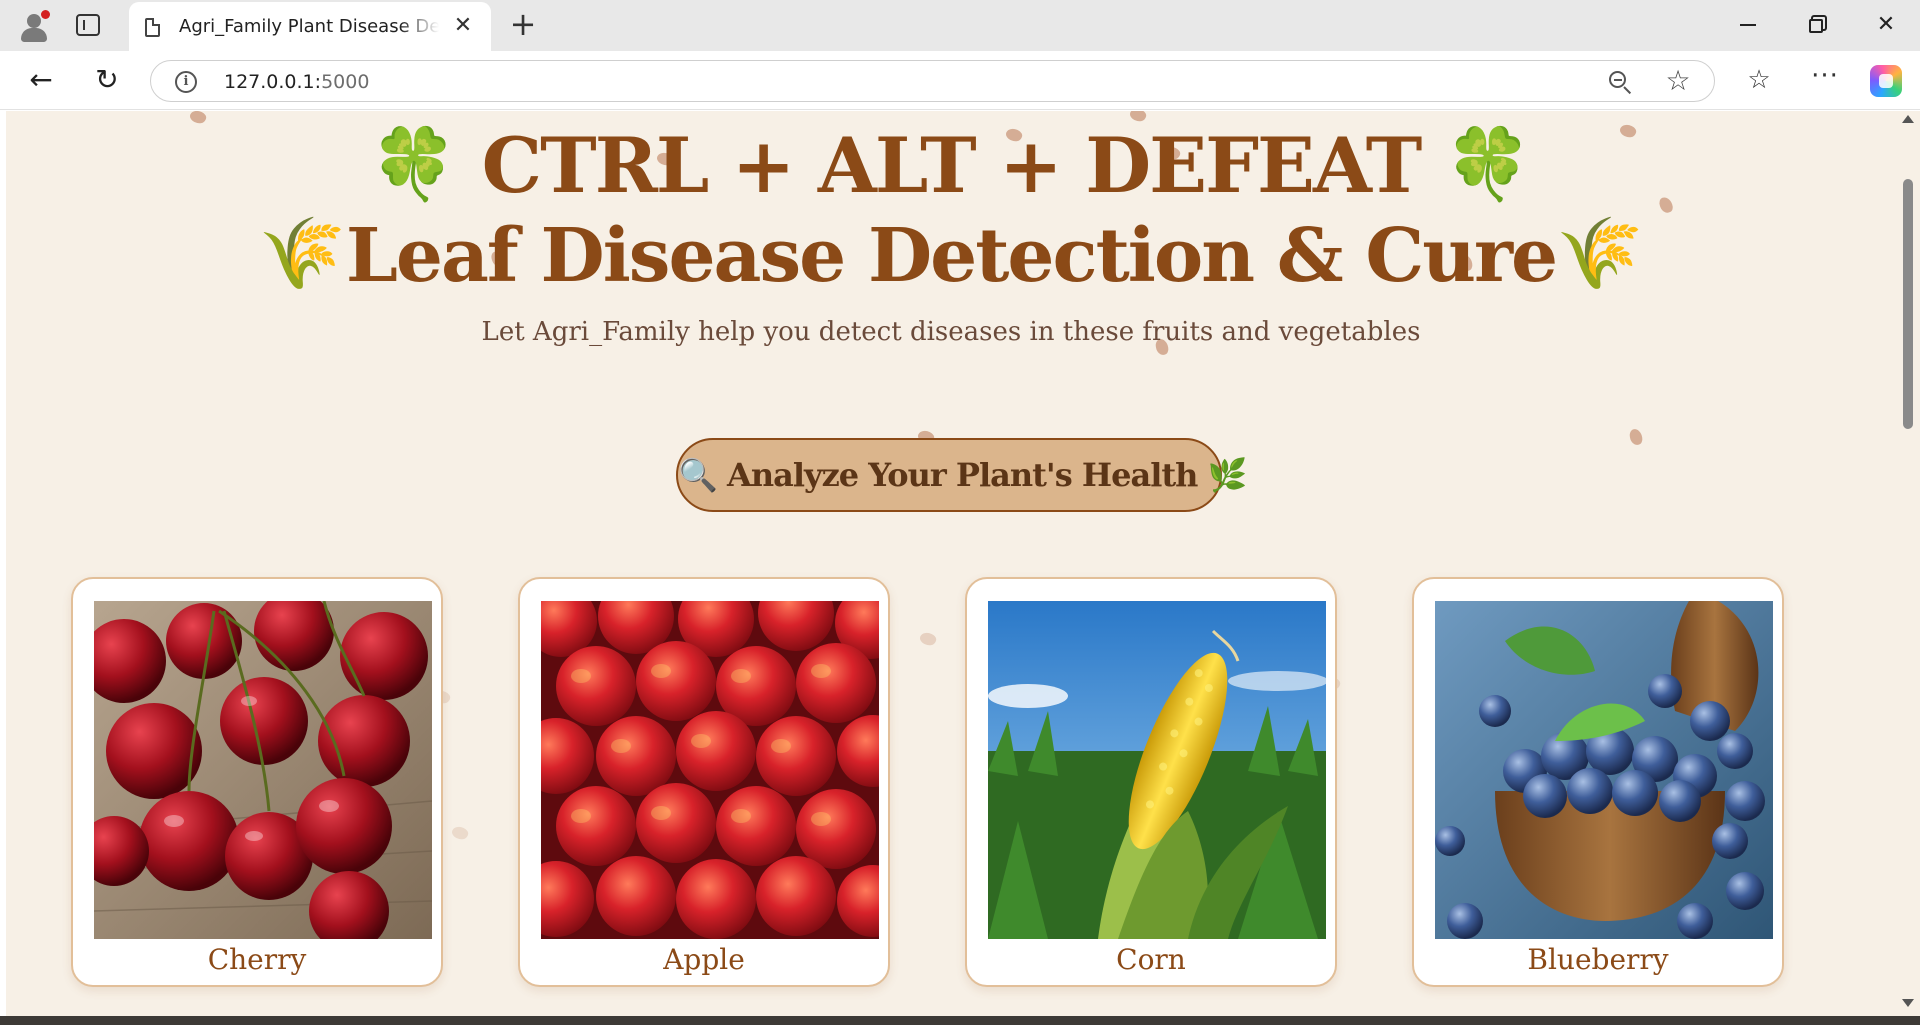 Image resolution: width=1920 pixels, height=1025 pixels. I want to click on profile-icon, so click(34, 26).